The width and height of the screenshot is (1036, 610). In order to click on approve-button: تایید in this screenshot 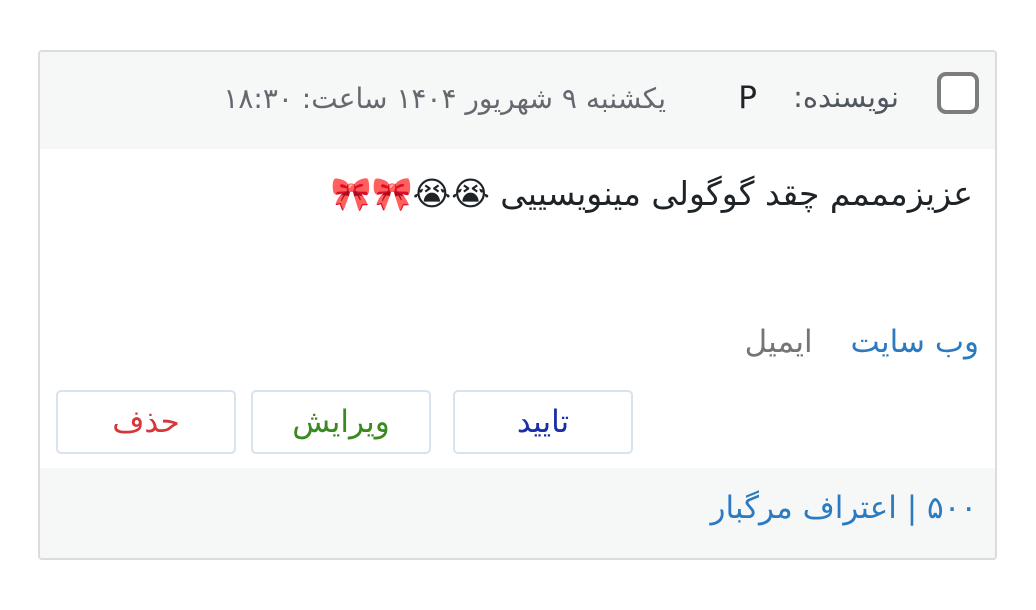, I will do `click(543, 422)`.